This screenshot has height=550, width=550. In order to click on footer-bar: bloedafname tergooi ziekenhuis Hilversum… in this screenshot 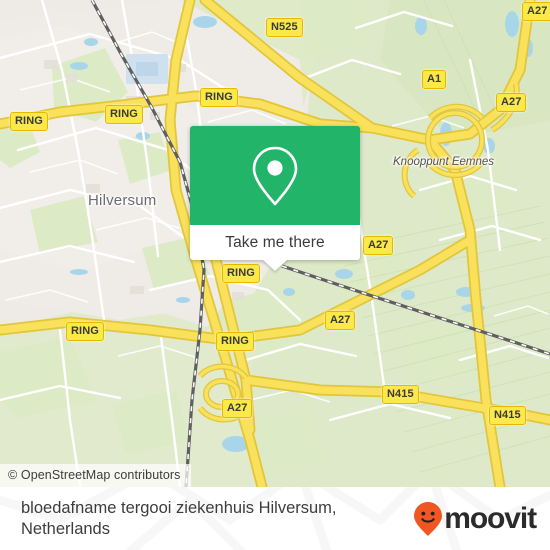, I will do `click(275, 518)`.